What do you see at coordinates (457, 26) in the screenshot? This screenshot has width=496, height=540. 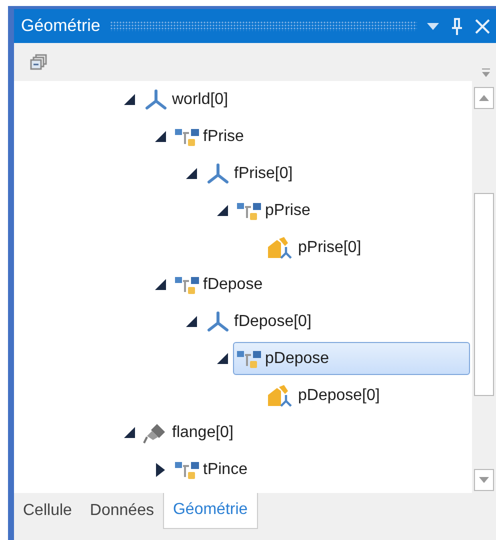 I see `pin-icon` at bounding box center [457, 26].